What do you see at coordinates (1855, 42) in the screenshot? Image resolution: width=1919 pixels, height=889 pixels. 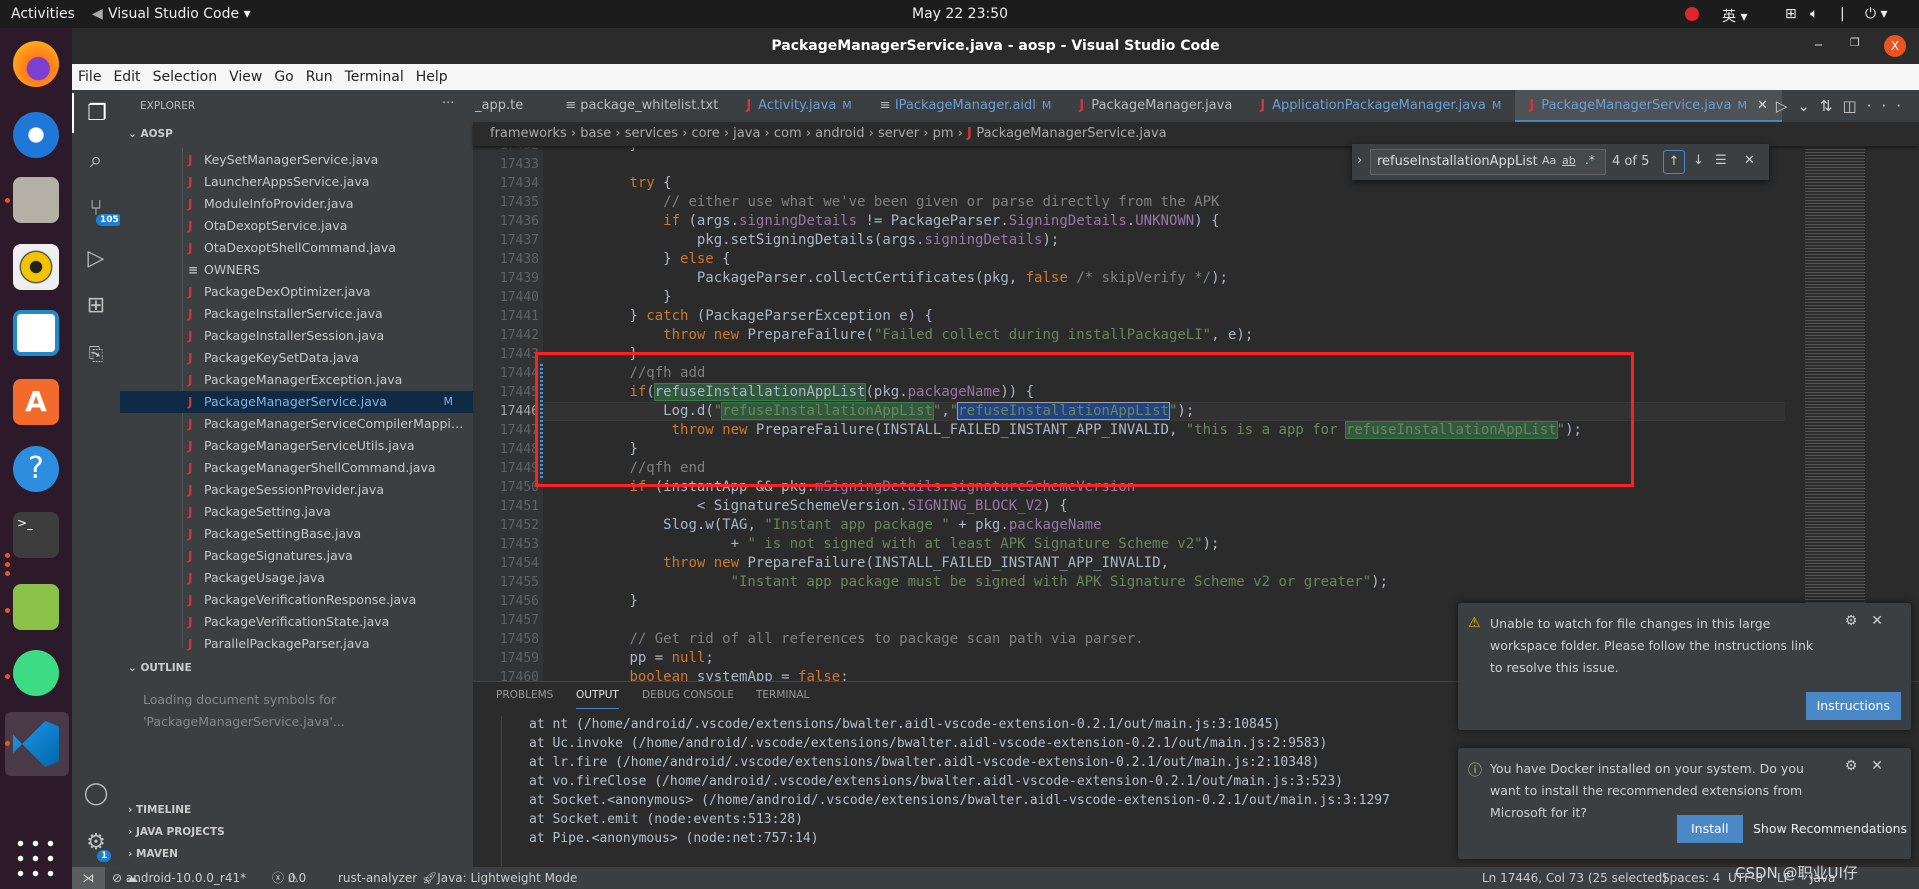 I see `restore-button: ❐` at bounding box center [1855, 42].